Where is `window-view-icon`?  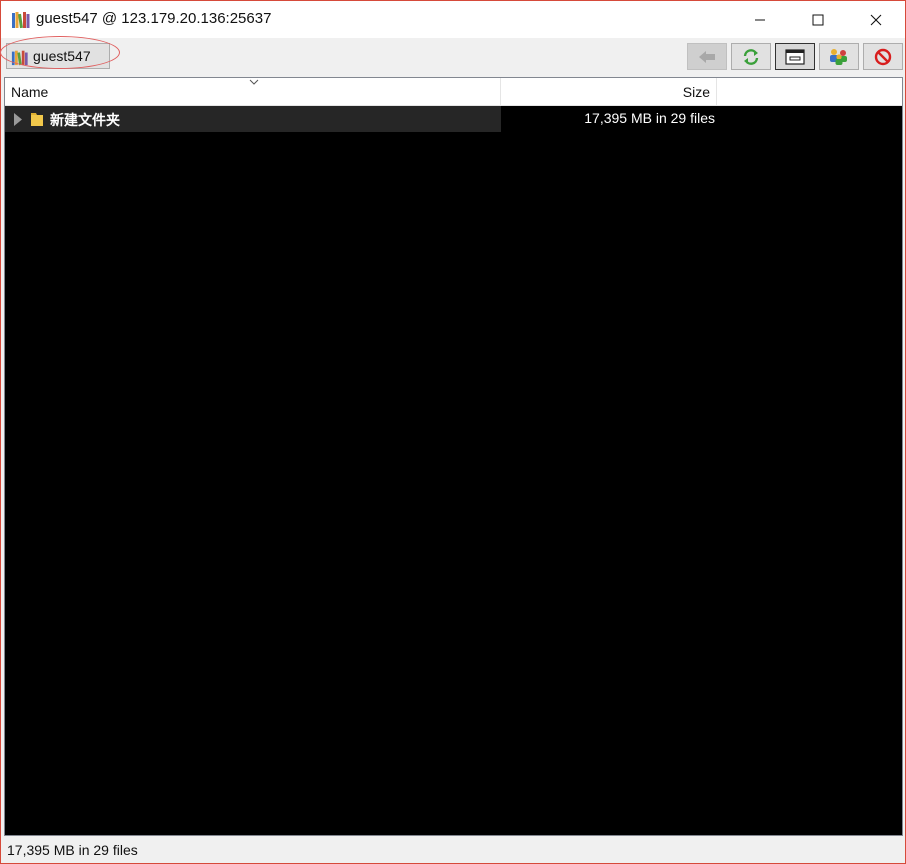 window-view-icon is located at coordinates (795, 56).